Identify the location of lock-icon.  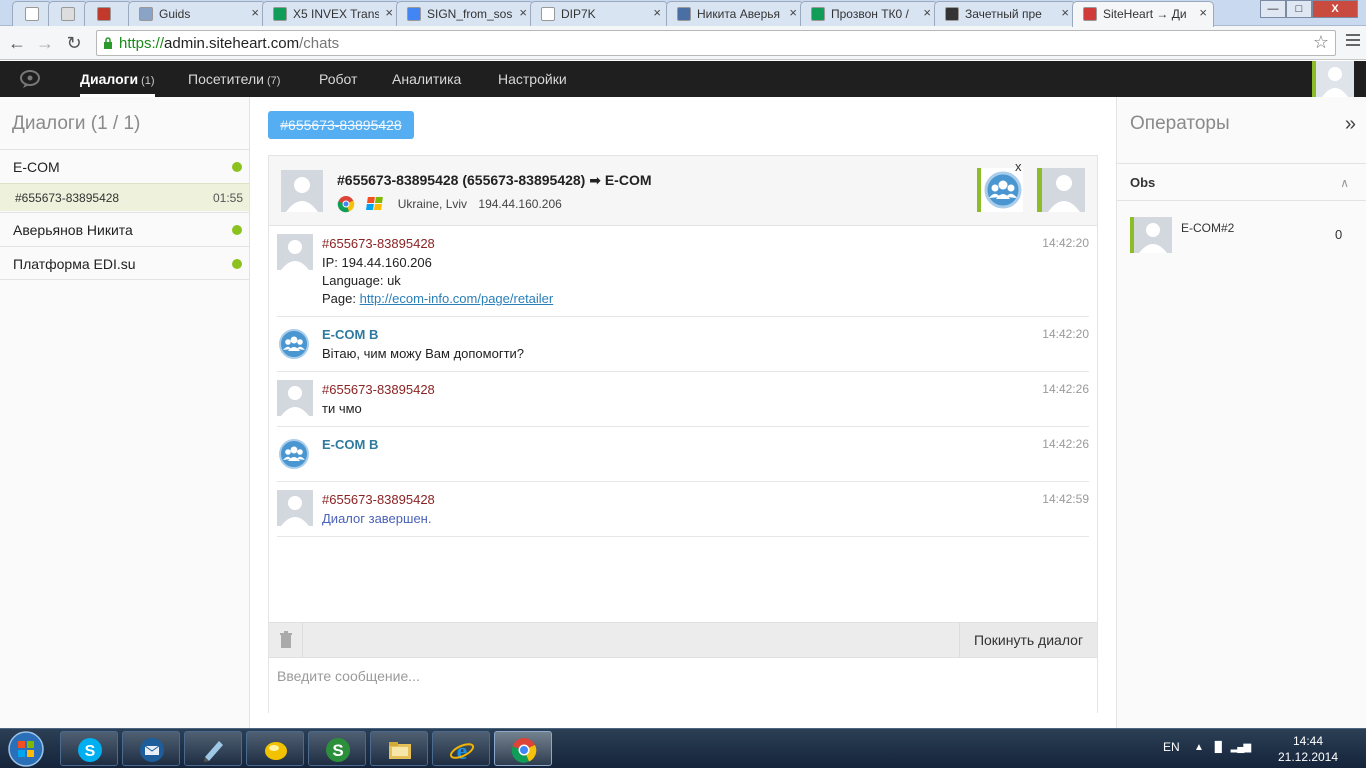
(108, 43).